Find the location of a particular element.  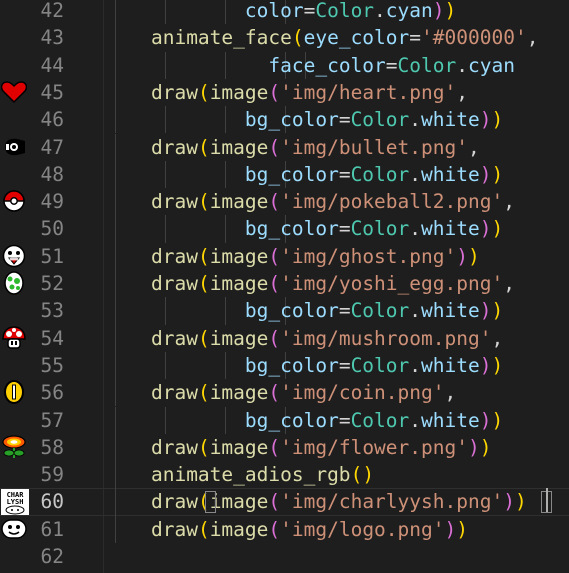

code-text: draw(image('img/bullet.png', is located at coordinates (292, 147).